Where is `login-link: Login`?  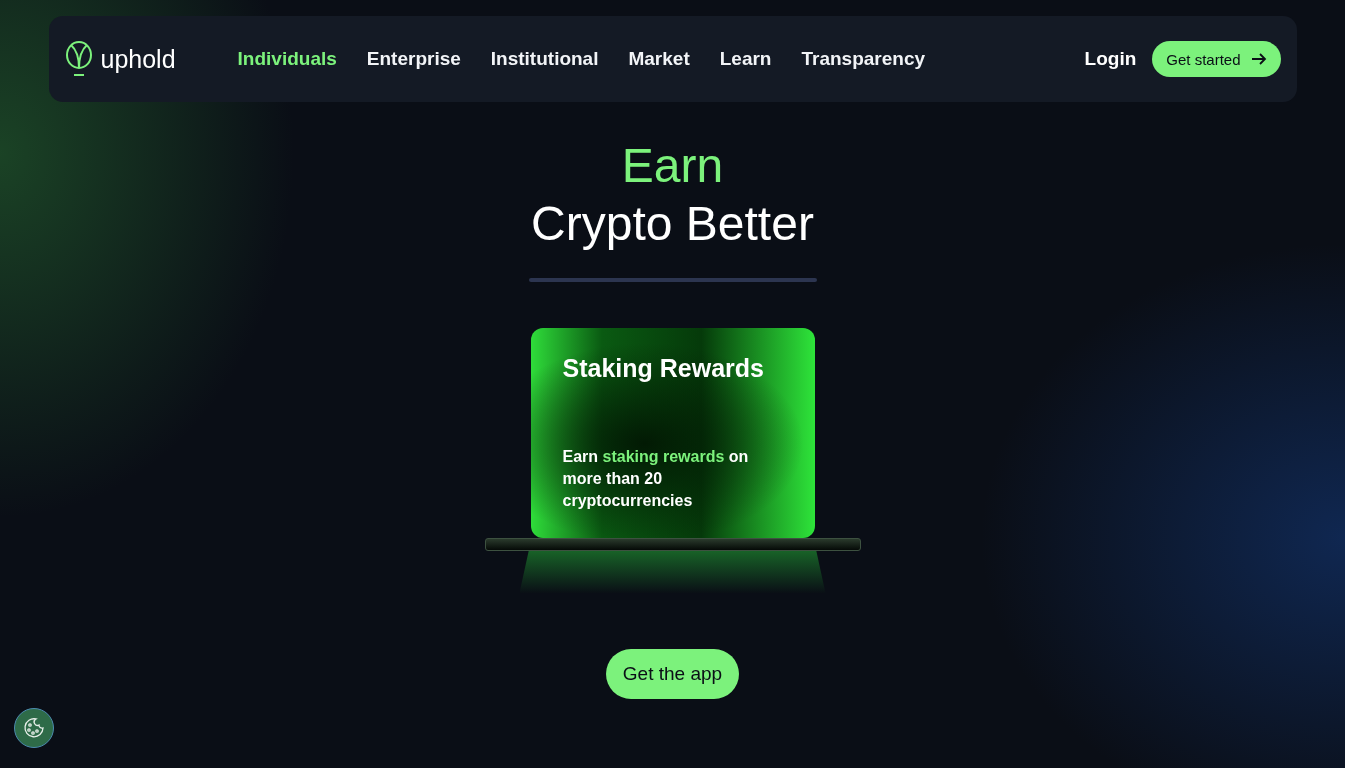 login-link: Login is located at coordinates (1110, 59).